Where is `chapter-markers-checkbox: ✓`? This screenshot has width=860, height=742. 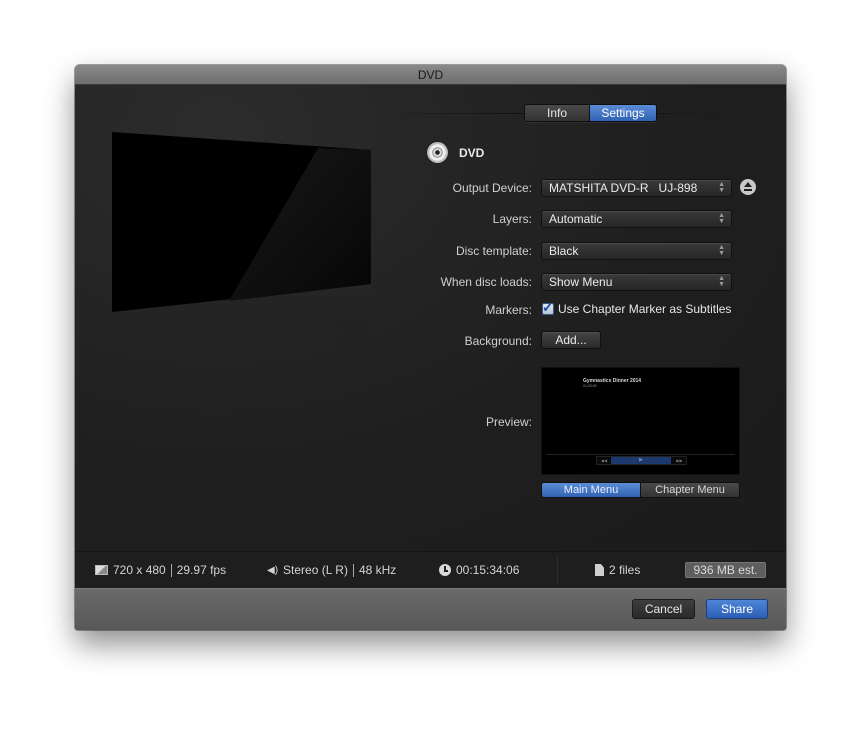
chapter-markers-checkbox: ✓ is located at coordinates (548, 307).